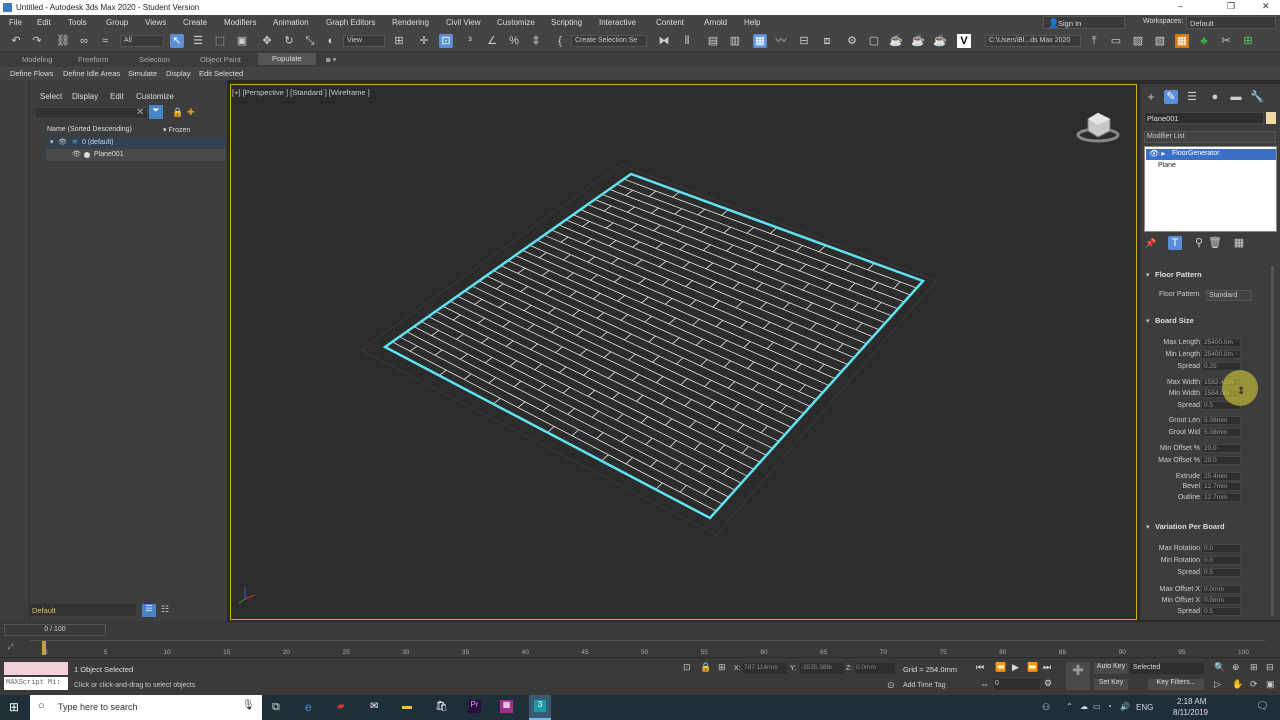 This screenshot has height=720, width=1280. Describe the element at coordinates (178, 73) in the screenshot. I see `display-button: Display` at that location.